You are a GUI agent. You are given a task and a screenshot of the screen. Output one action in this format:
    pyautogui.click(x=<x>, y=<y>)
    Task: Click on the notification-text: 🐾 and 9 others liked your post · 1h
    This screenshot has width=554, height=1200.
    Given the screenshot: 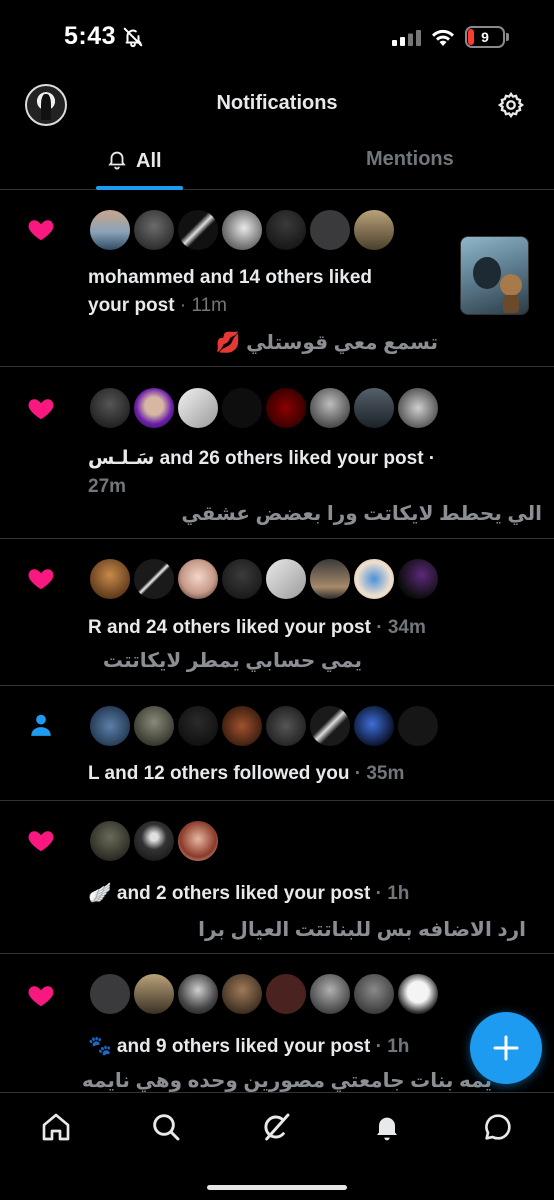 What is the action you would take?
    pyautogui.click(x=248, y=1047)
    